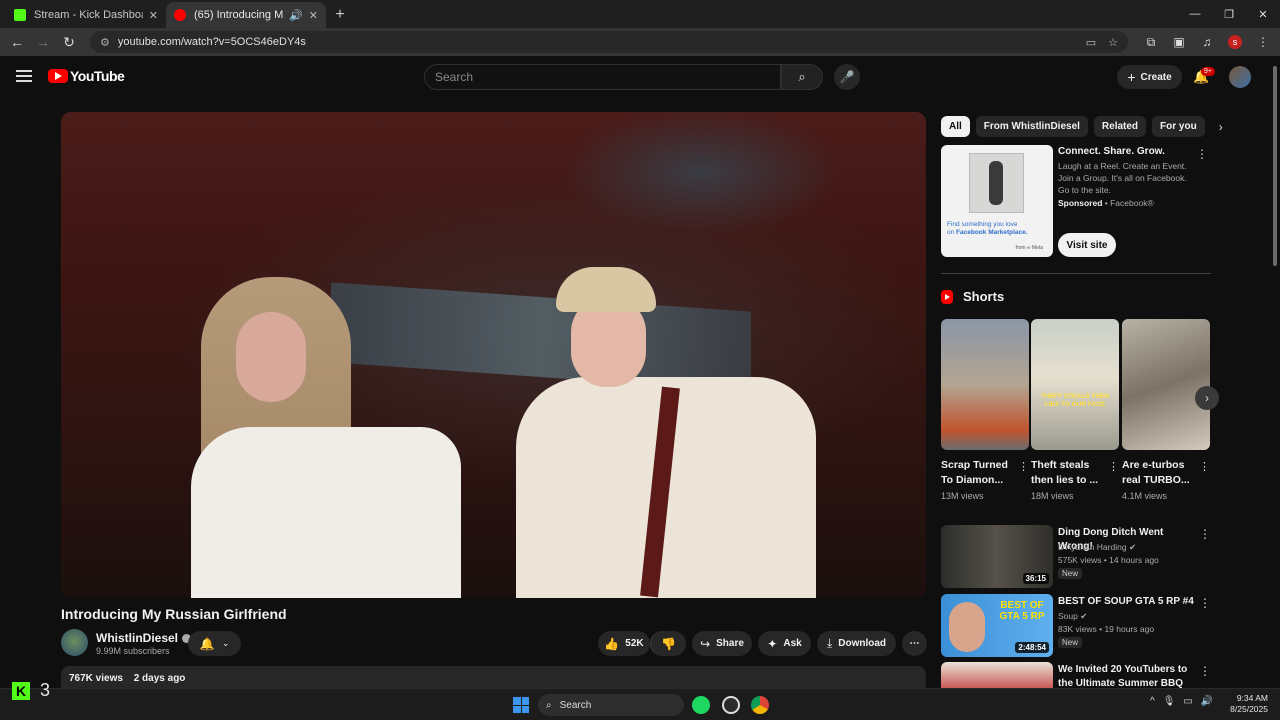  I want to click on create-button: + Create, so click(1149, 77).